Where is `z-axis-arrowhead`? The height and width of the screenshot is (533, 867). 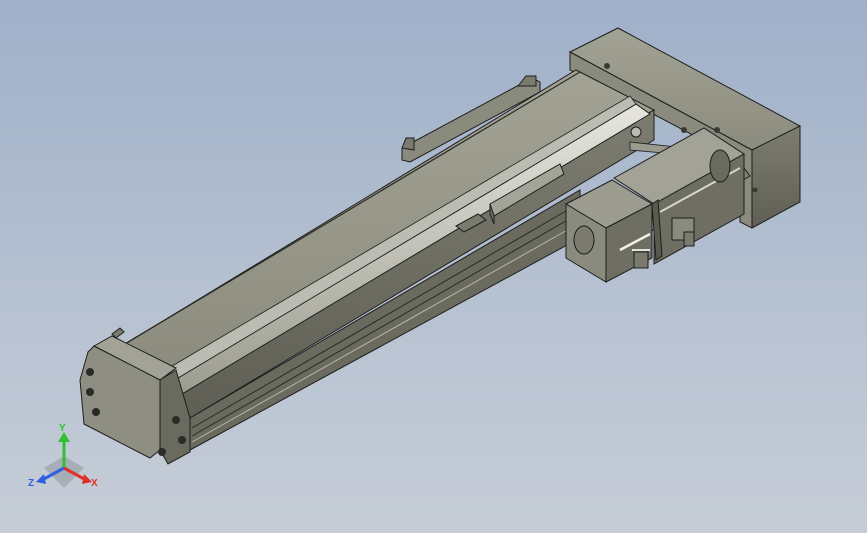 z-axis-arrowhead is located at coordinates (41, 479).